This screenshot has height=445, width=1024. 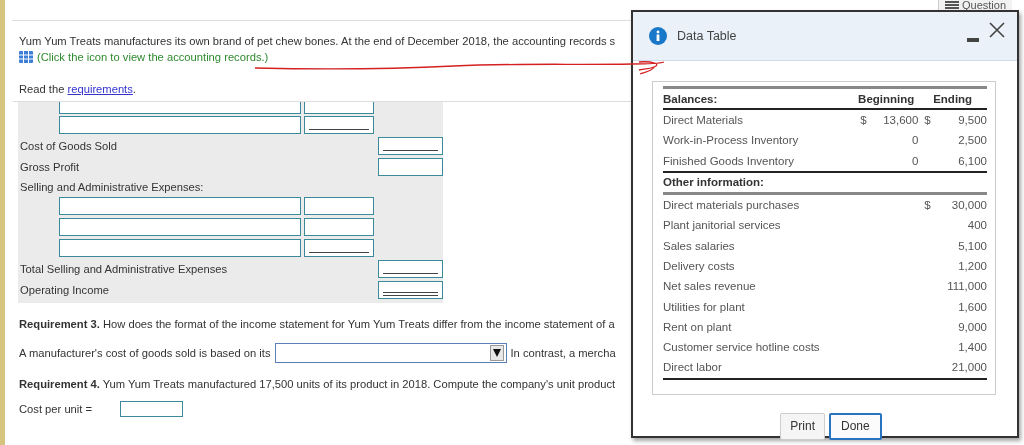 I want to click on intro-text: Yum Yum Treats manufactures its own brand of pet chew bones. At the end of December 2018, the accounting records s, so click(x=317, y=41).